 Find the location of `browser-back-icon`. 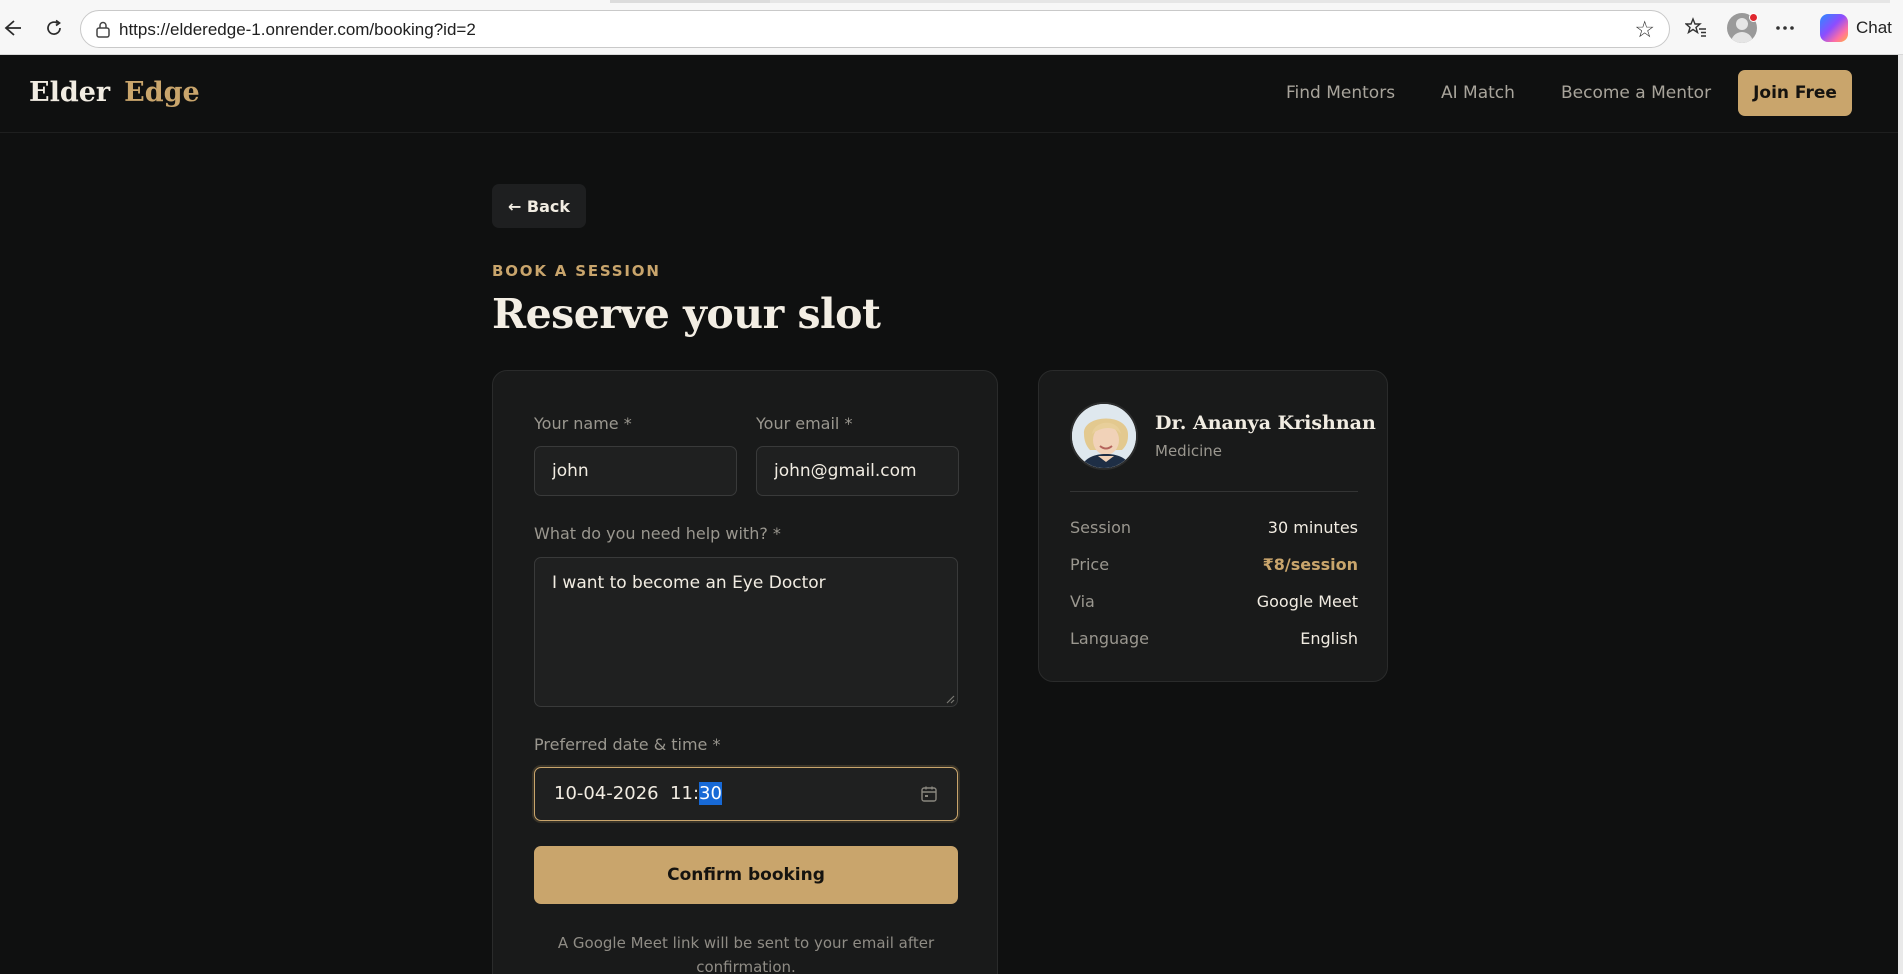

browser-back-icon is located at coordinates (14, 28).